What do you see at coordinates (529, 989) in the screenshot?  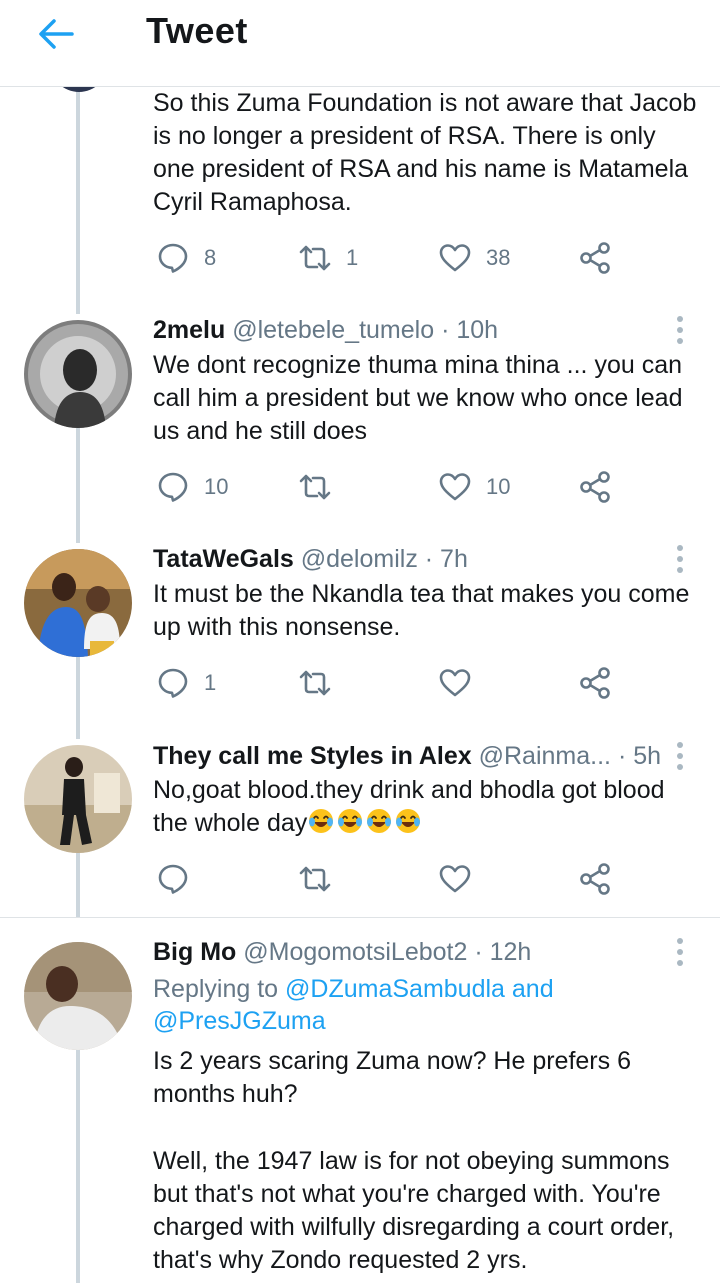 I see `replying-and: and` at bounding box center [529, 989].